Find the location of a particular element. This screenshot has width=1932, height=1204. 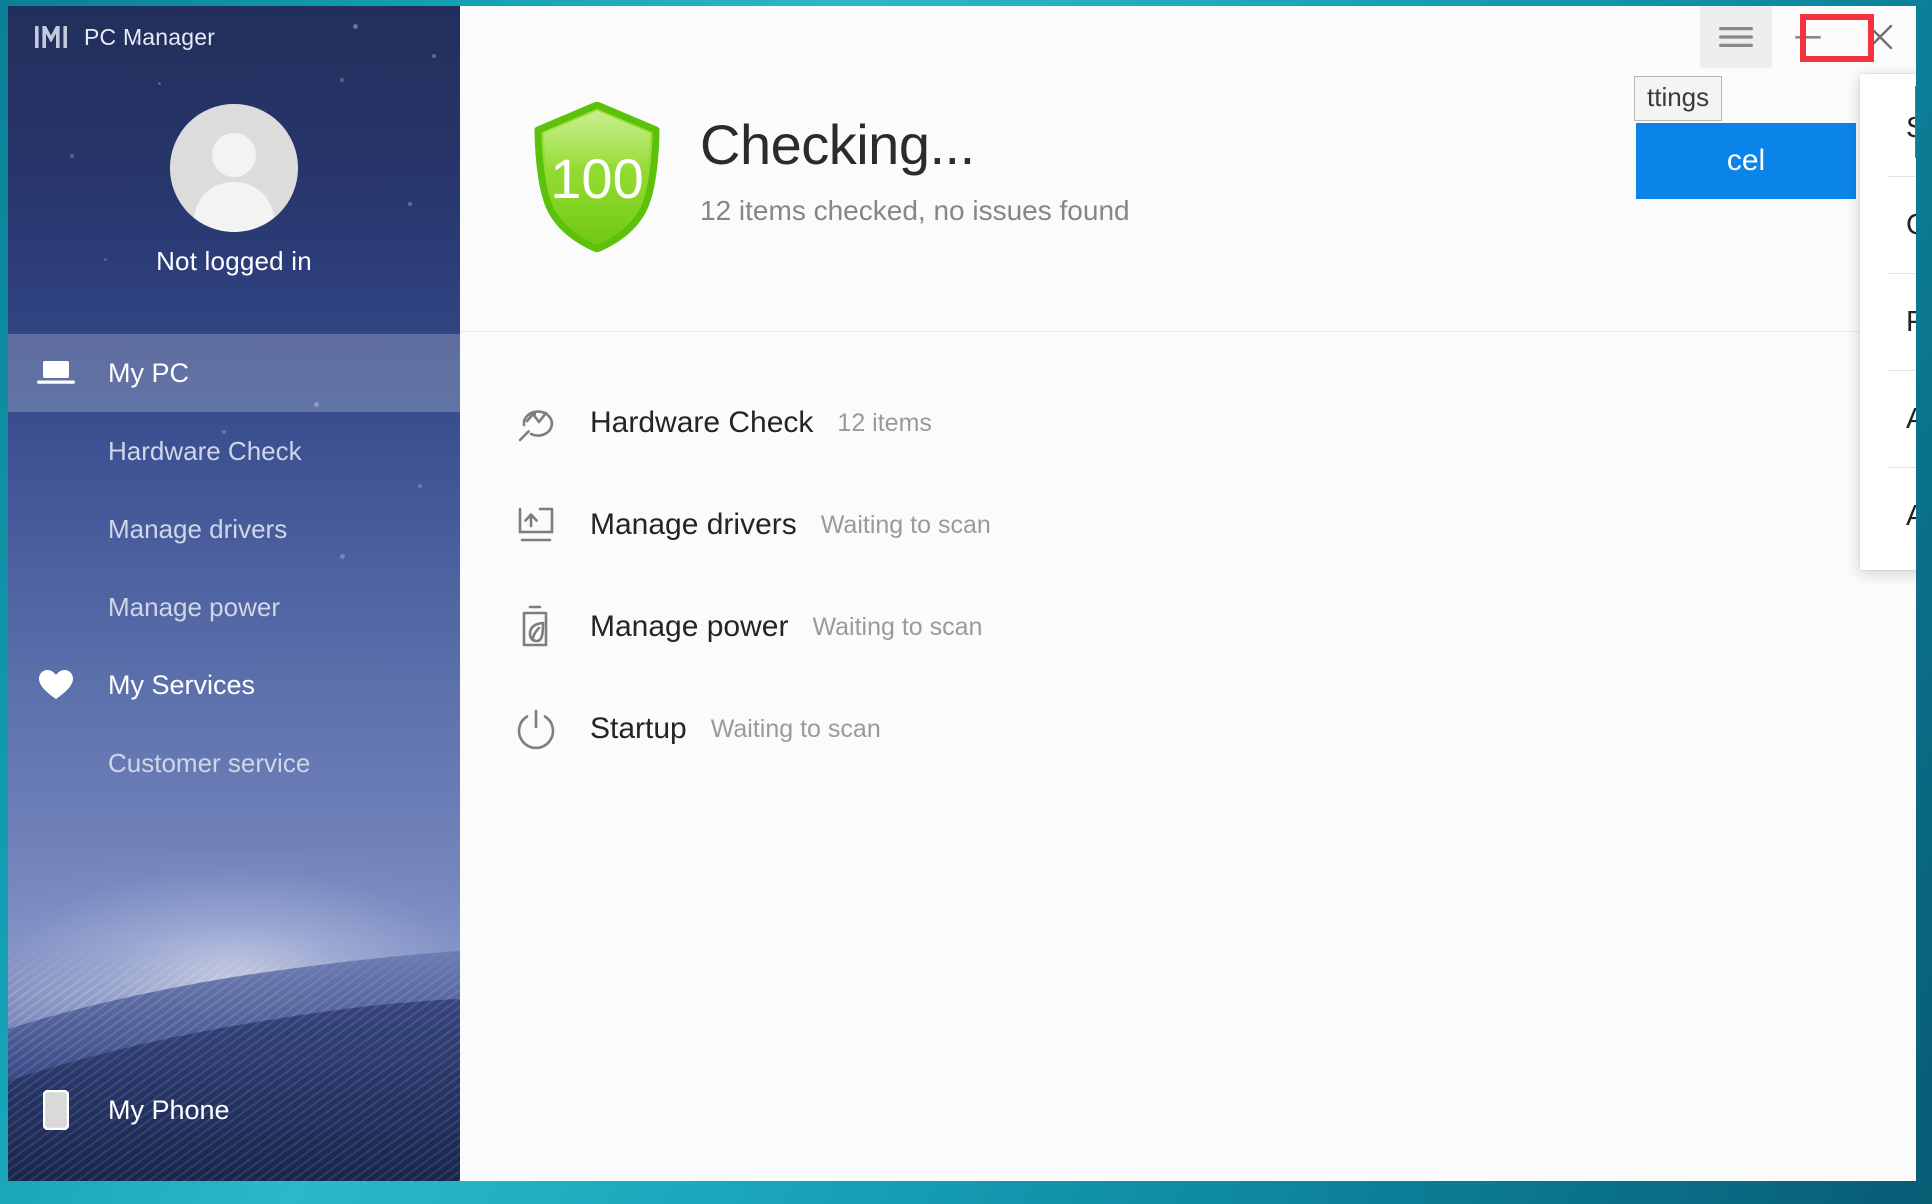

sidebar-item-hardware-check: Hardware Check is located at coordinates (234, 451).